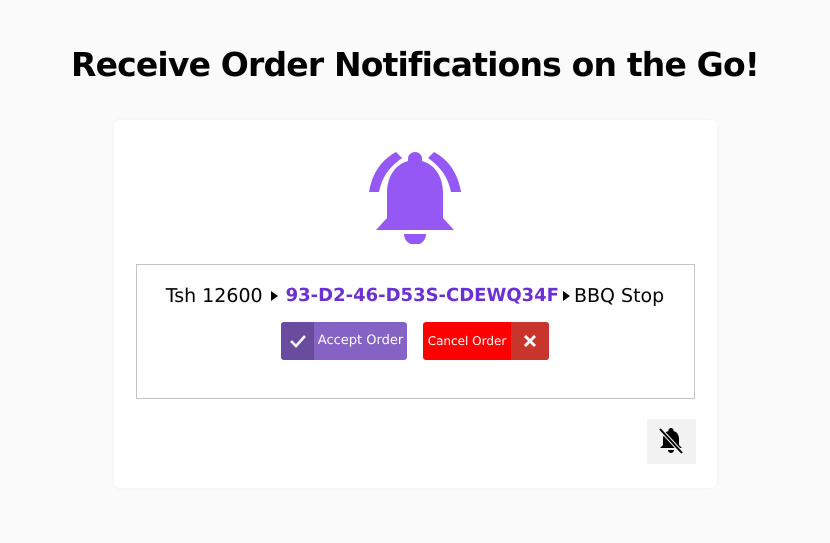  What do you see at coordinates (530, 341) in the screenshot?
I see `close-icon` at bounding box center [530, 341].